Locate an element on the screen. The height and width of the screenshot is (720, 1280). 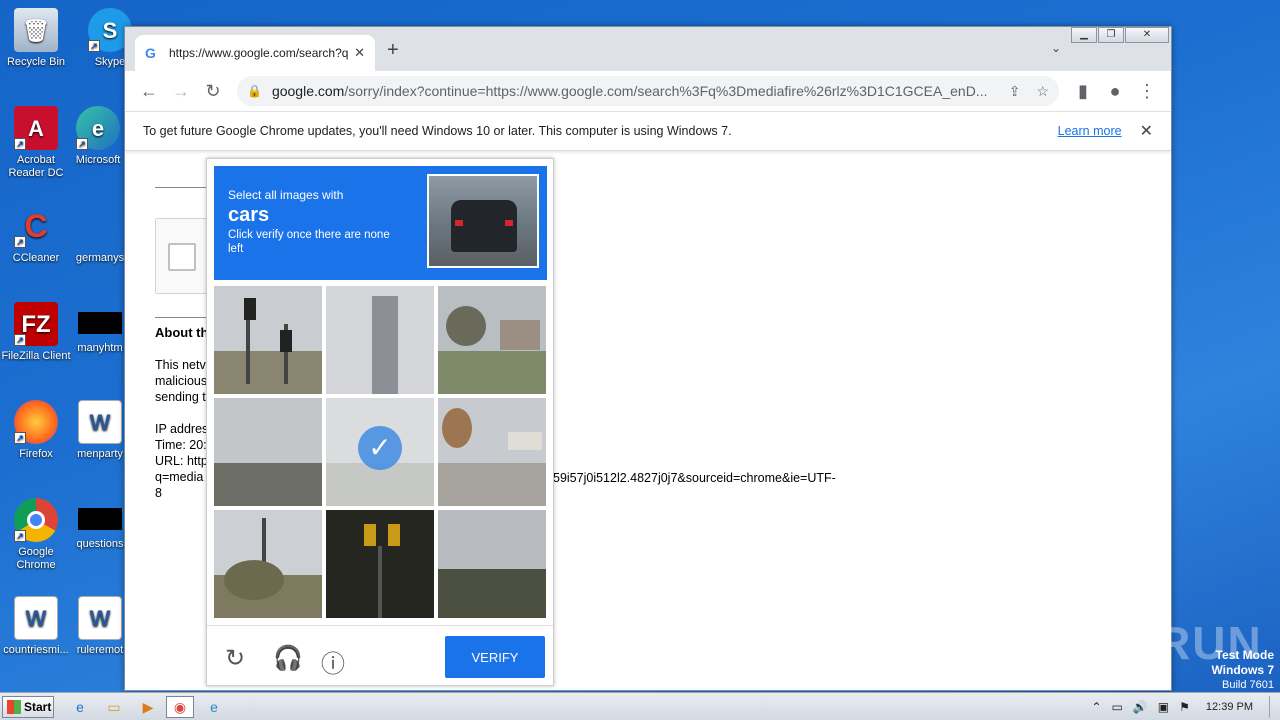
desktop-icon-label: FileZilla Client is located at coordinates (36, 356).